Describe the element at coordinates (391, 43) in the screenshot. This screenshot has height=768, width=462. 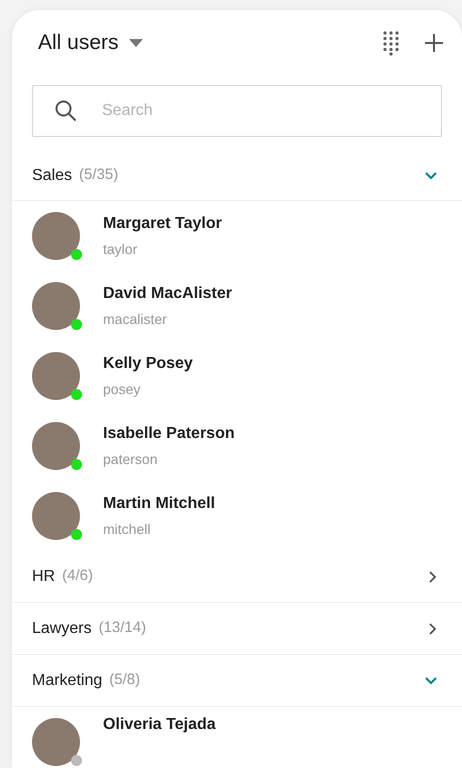
I see `dialpad-icon` at that location.